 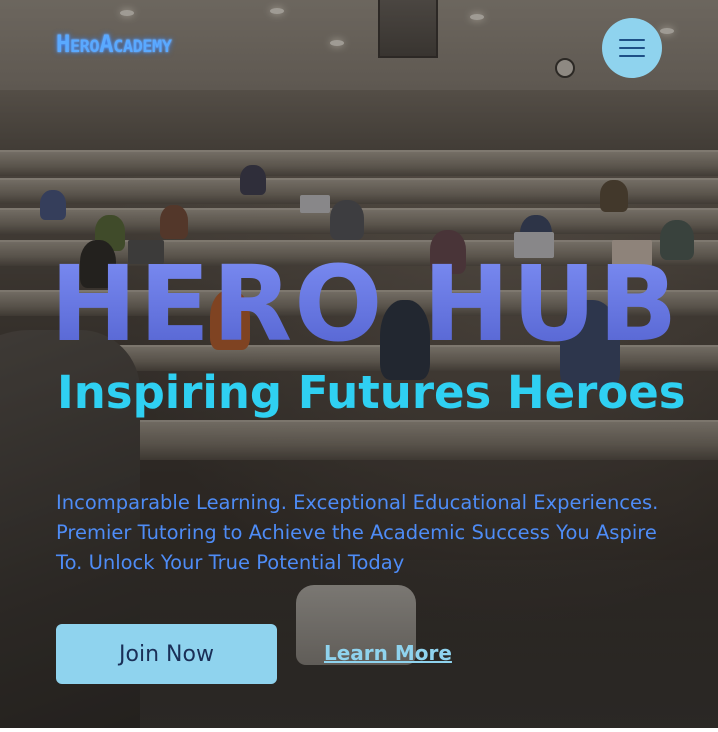 I want to click on join-now-button: Join Now, so click(x=166, y=654).